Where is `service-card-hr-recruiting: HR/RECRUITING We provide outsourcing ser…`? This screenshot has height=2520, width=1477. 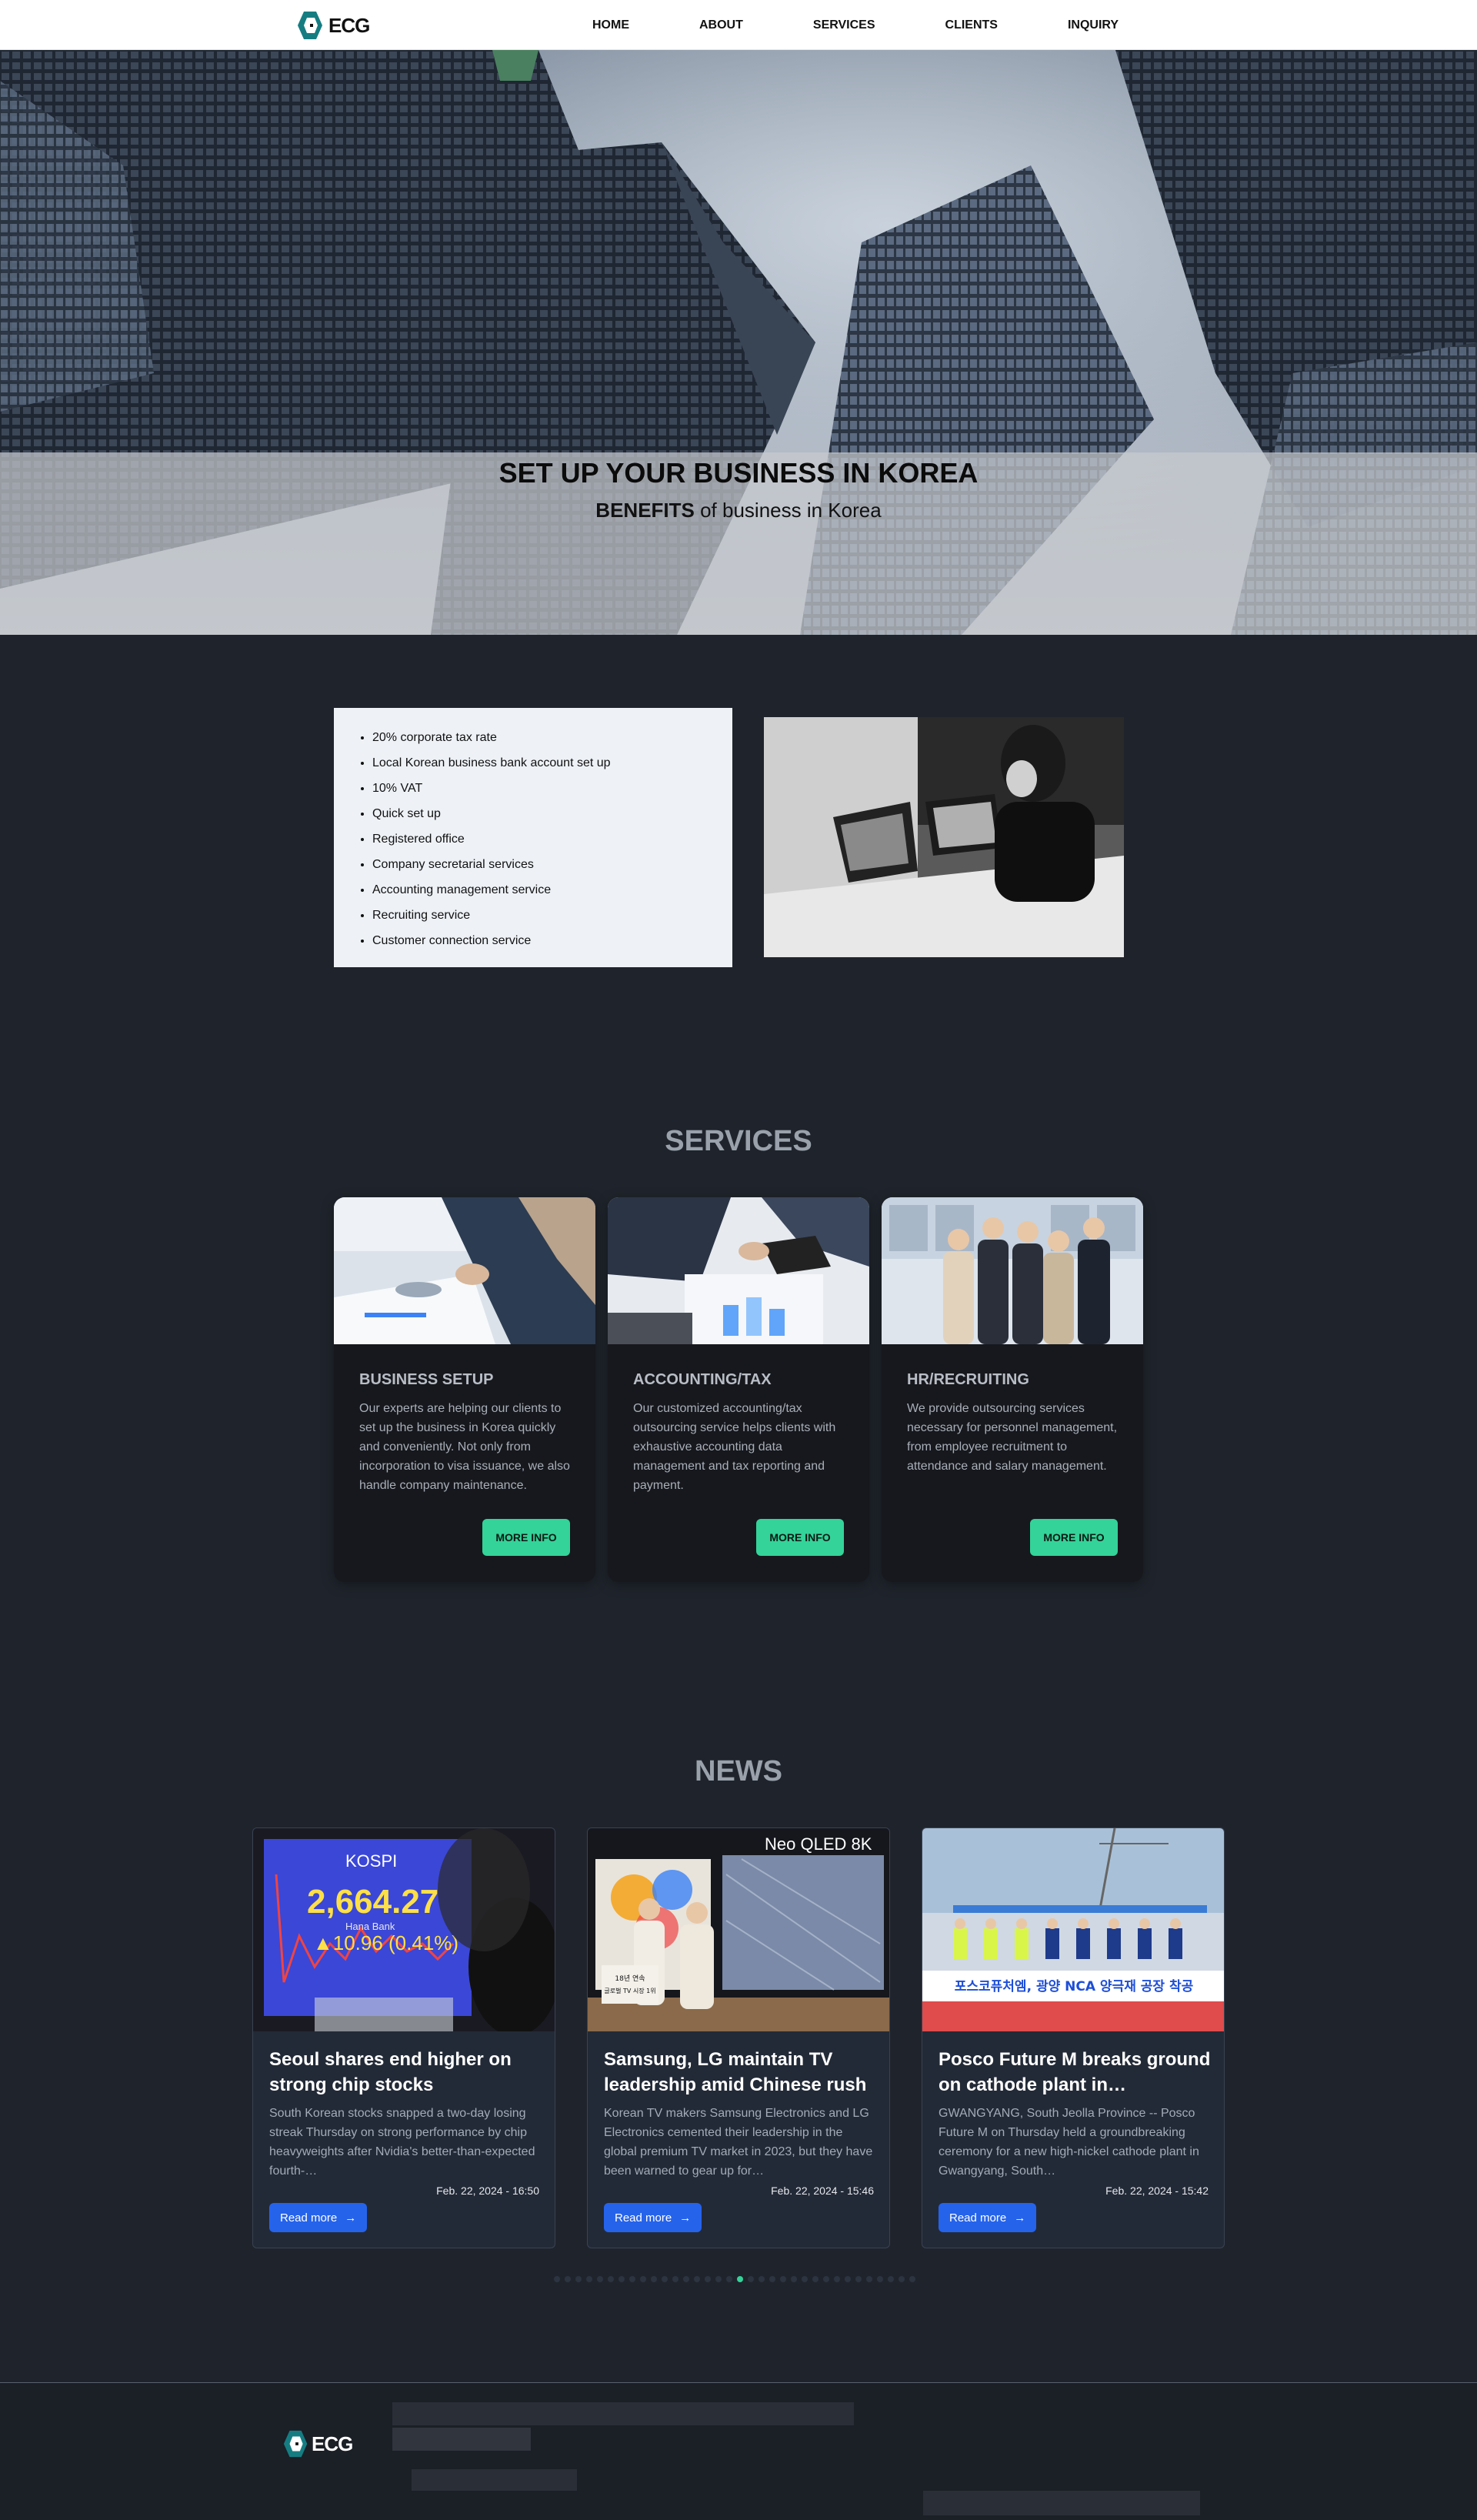
service-card-hr-recruiting: HR/RECRUITING We provide outsourcing ser… is located at coordinates (1012, 1389).